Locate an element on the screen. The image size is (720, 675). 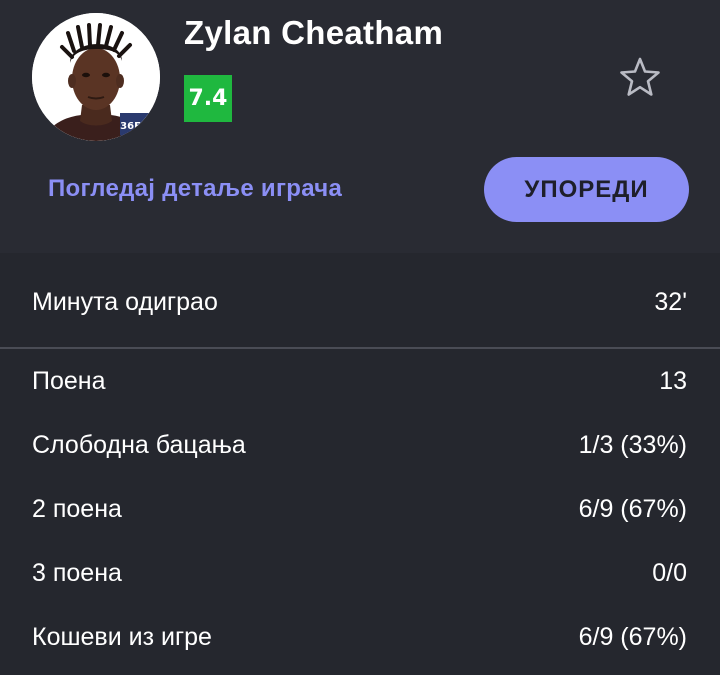
star-outline-icon is located at coordinates (640, 76).